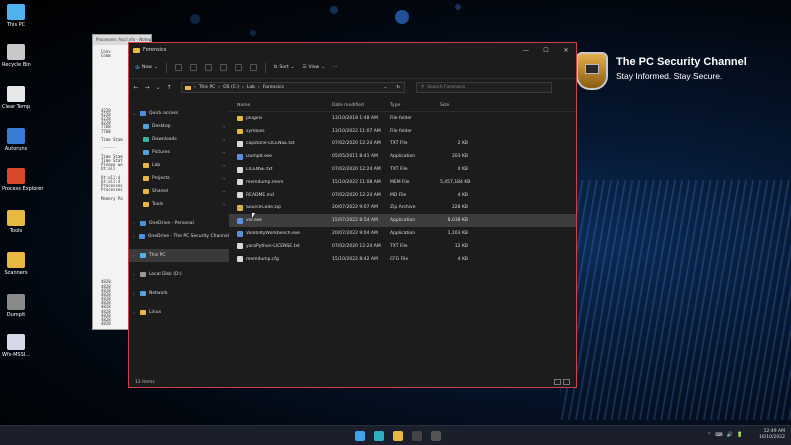 Image resolution: width=791 pixels, height=445 pixels. I want to click on cut-icon, so click(178, 67).